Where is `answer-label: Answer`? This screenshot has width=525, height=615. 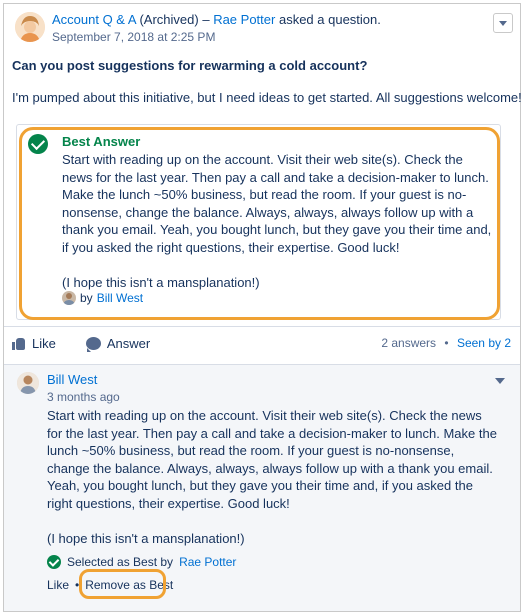
answer-label: Answer is located at coordinates (128, 343).